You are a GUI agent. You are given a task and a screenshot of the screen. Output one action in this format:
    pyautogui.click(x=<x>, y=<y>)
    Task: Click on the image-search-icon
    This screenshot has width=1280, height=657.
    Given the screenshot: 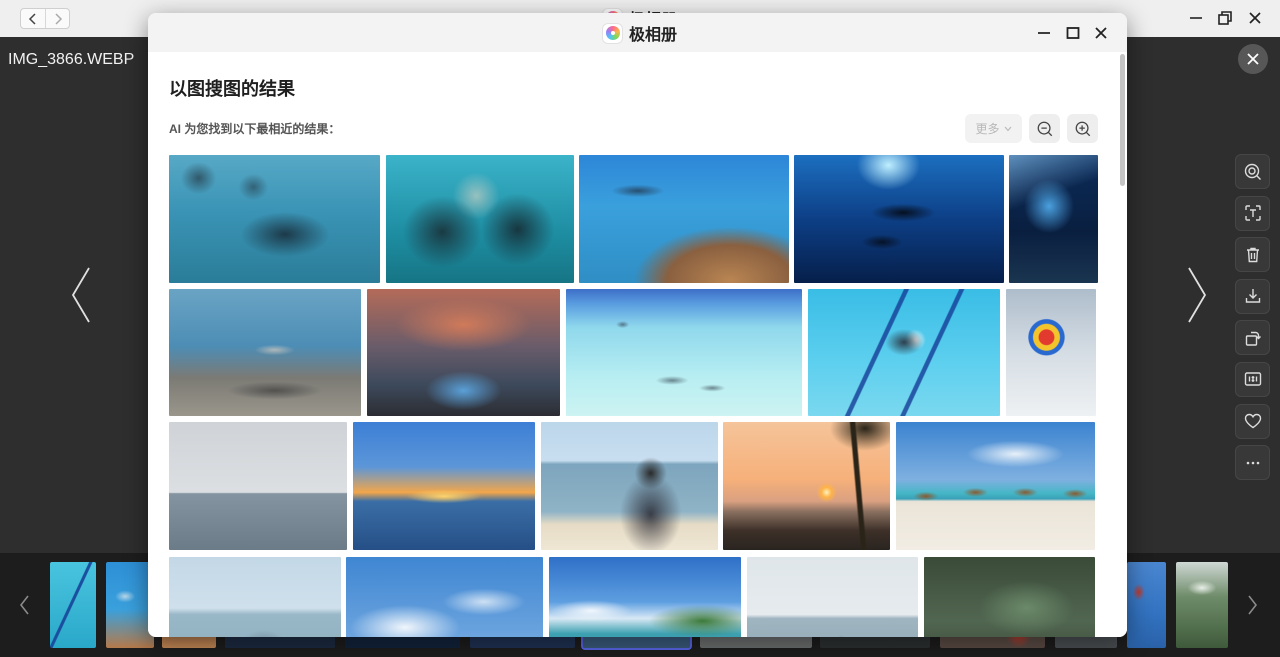 What is the action you would take?
    pyautogui.click(x=1252, y=171)
    